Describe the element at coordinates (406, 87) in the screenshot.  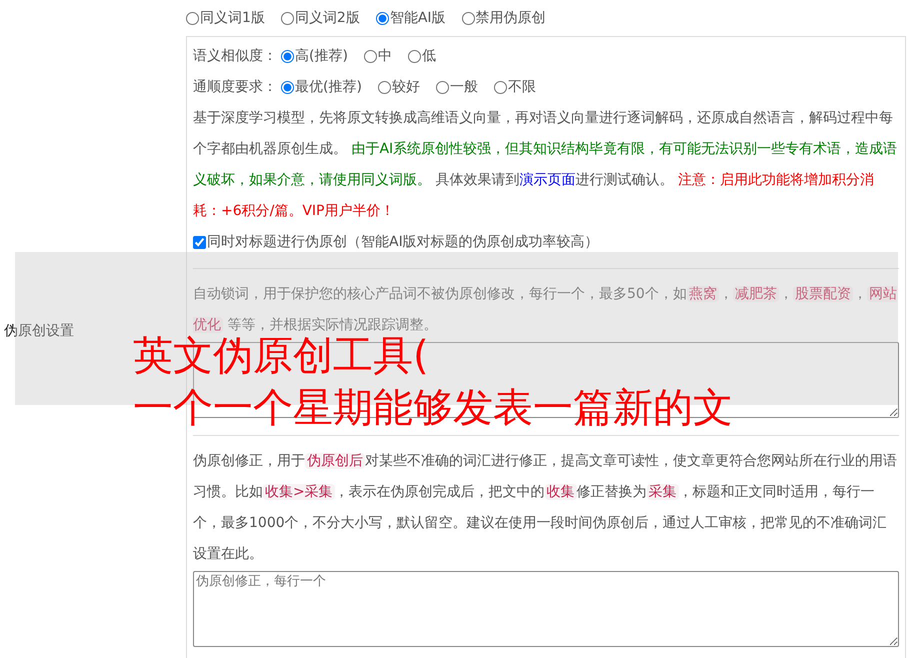
I see `option-label: 较好` at that location.